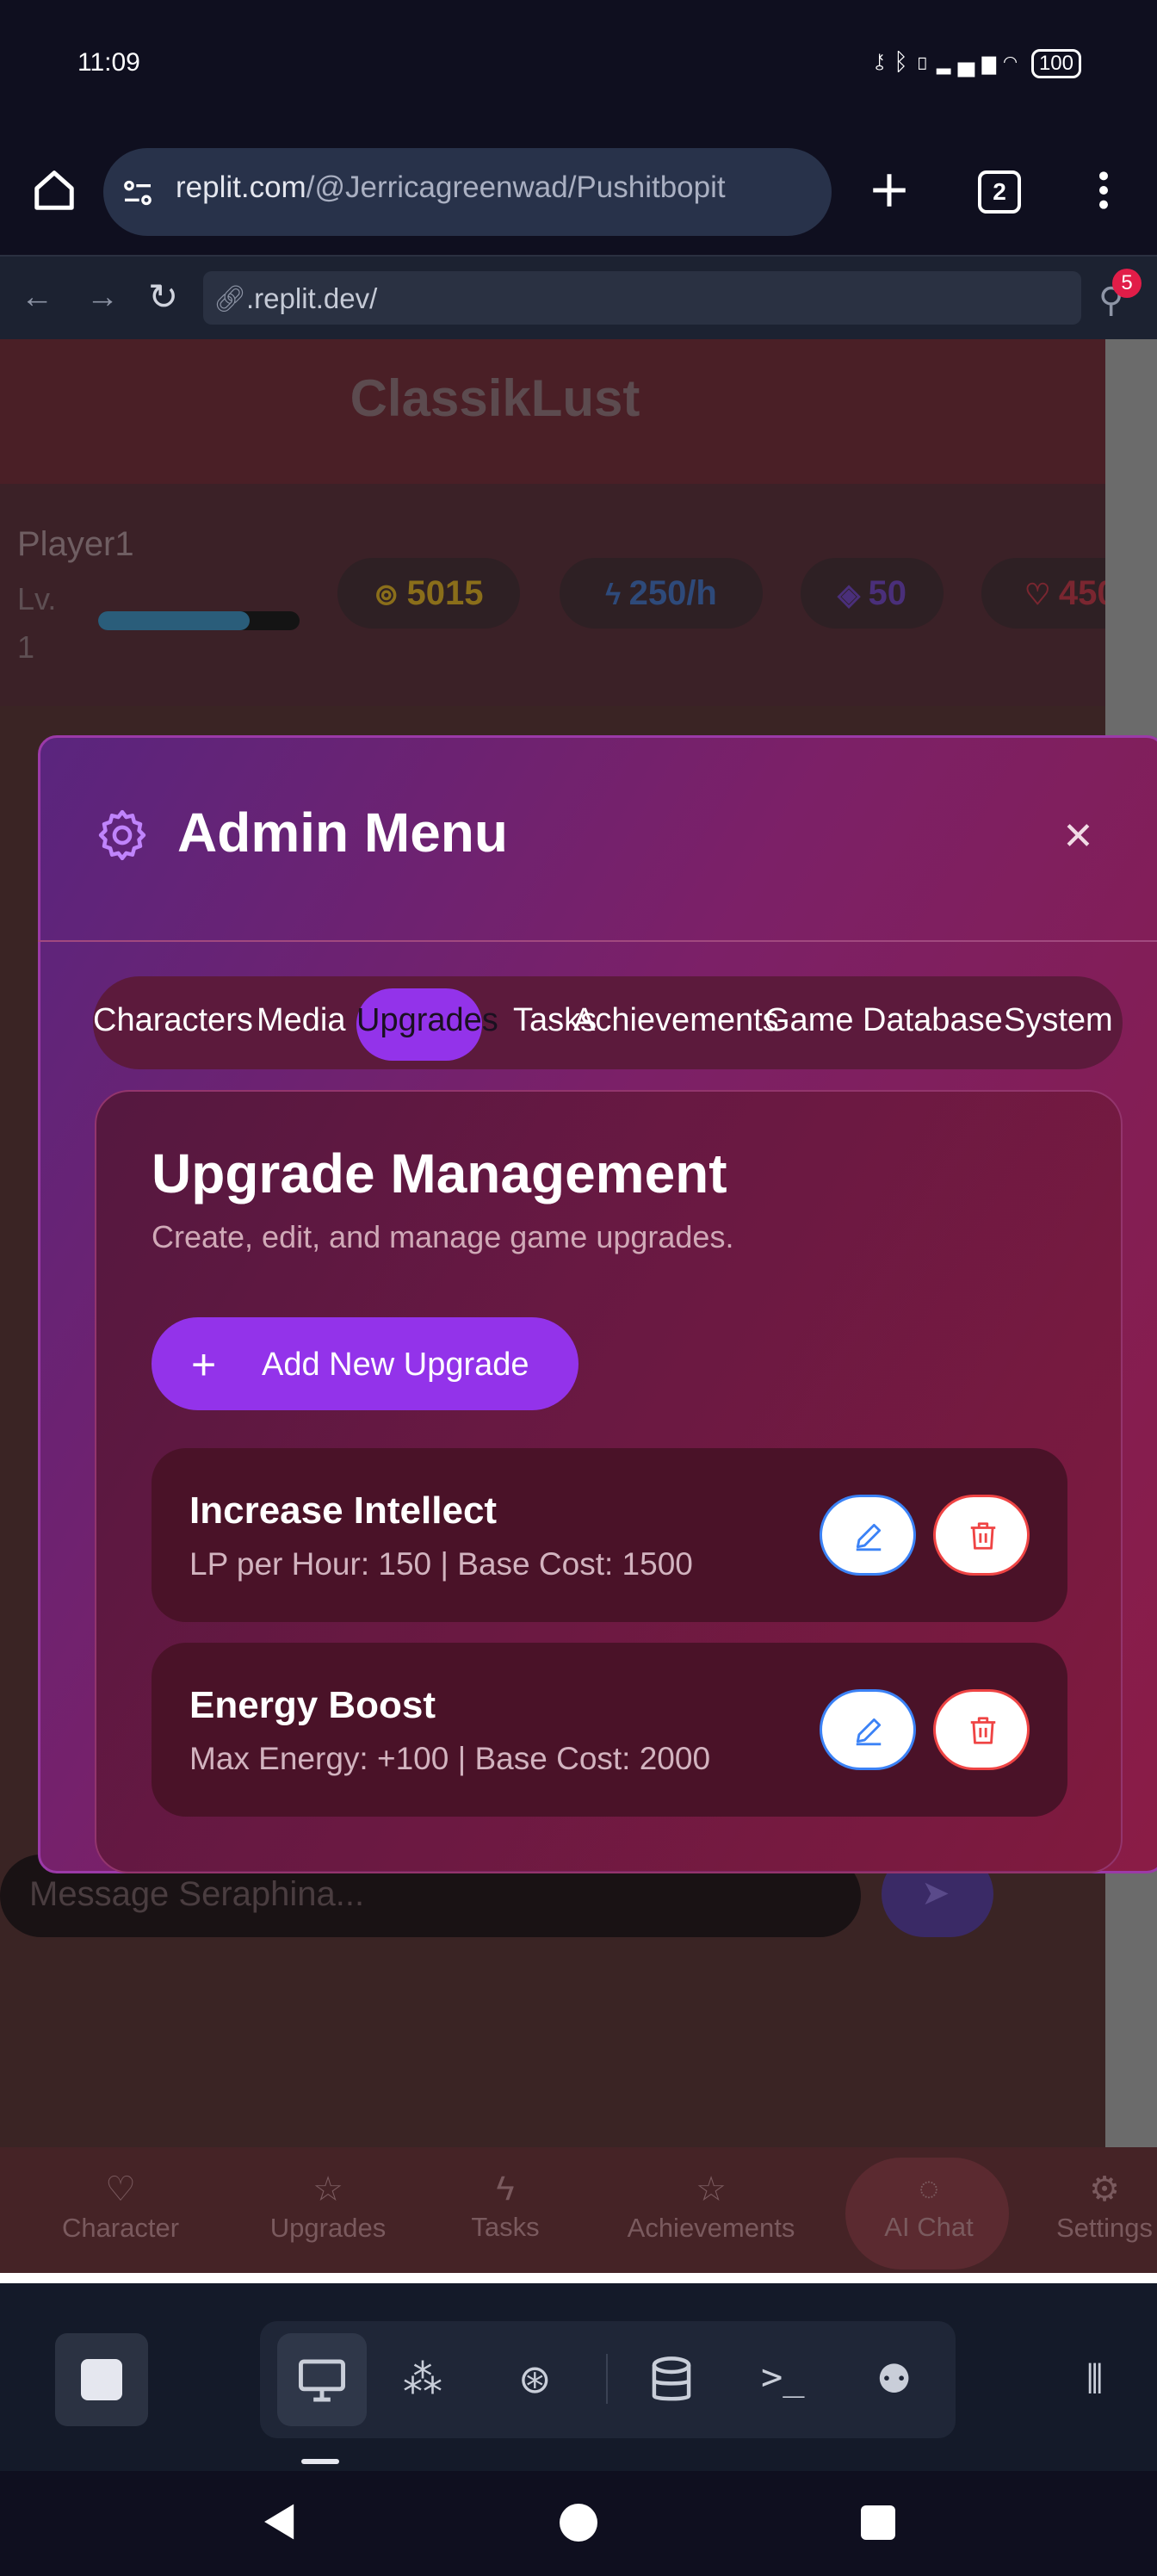 The height and width of the screenshot is (2576, 1157). Describe the element at coordinates (889, 191) in the screenshot. I see `new-tab-icon` at that location.